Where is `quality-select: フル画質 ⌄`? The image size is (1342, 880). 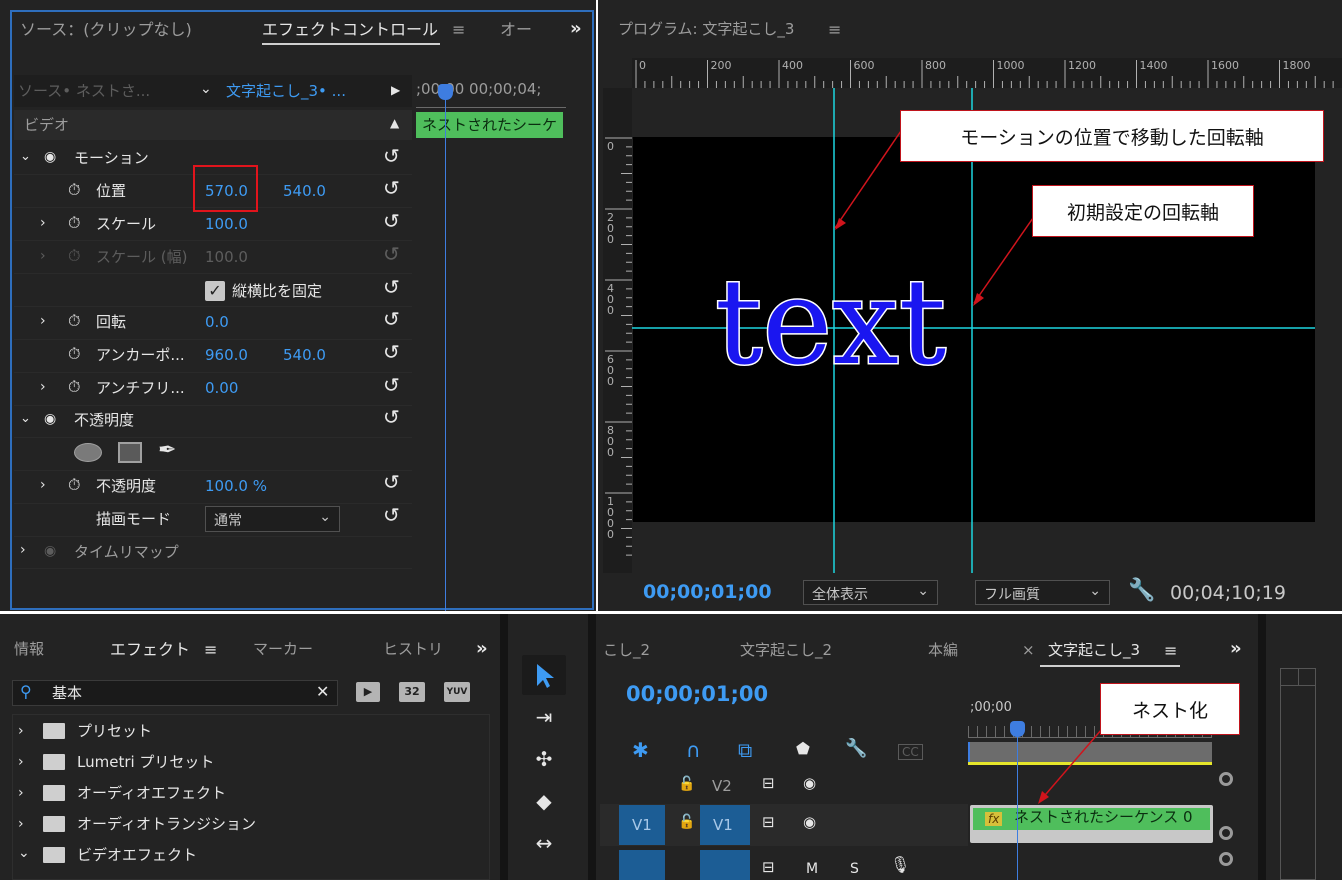
quality-select: フル画質 ⌄ is located at coordinates (1042, 592).